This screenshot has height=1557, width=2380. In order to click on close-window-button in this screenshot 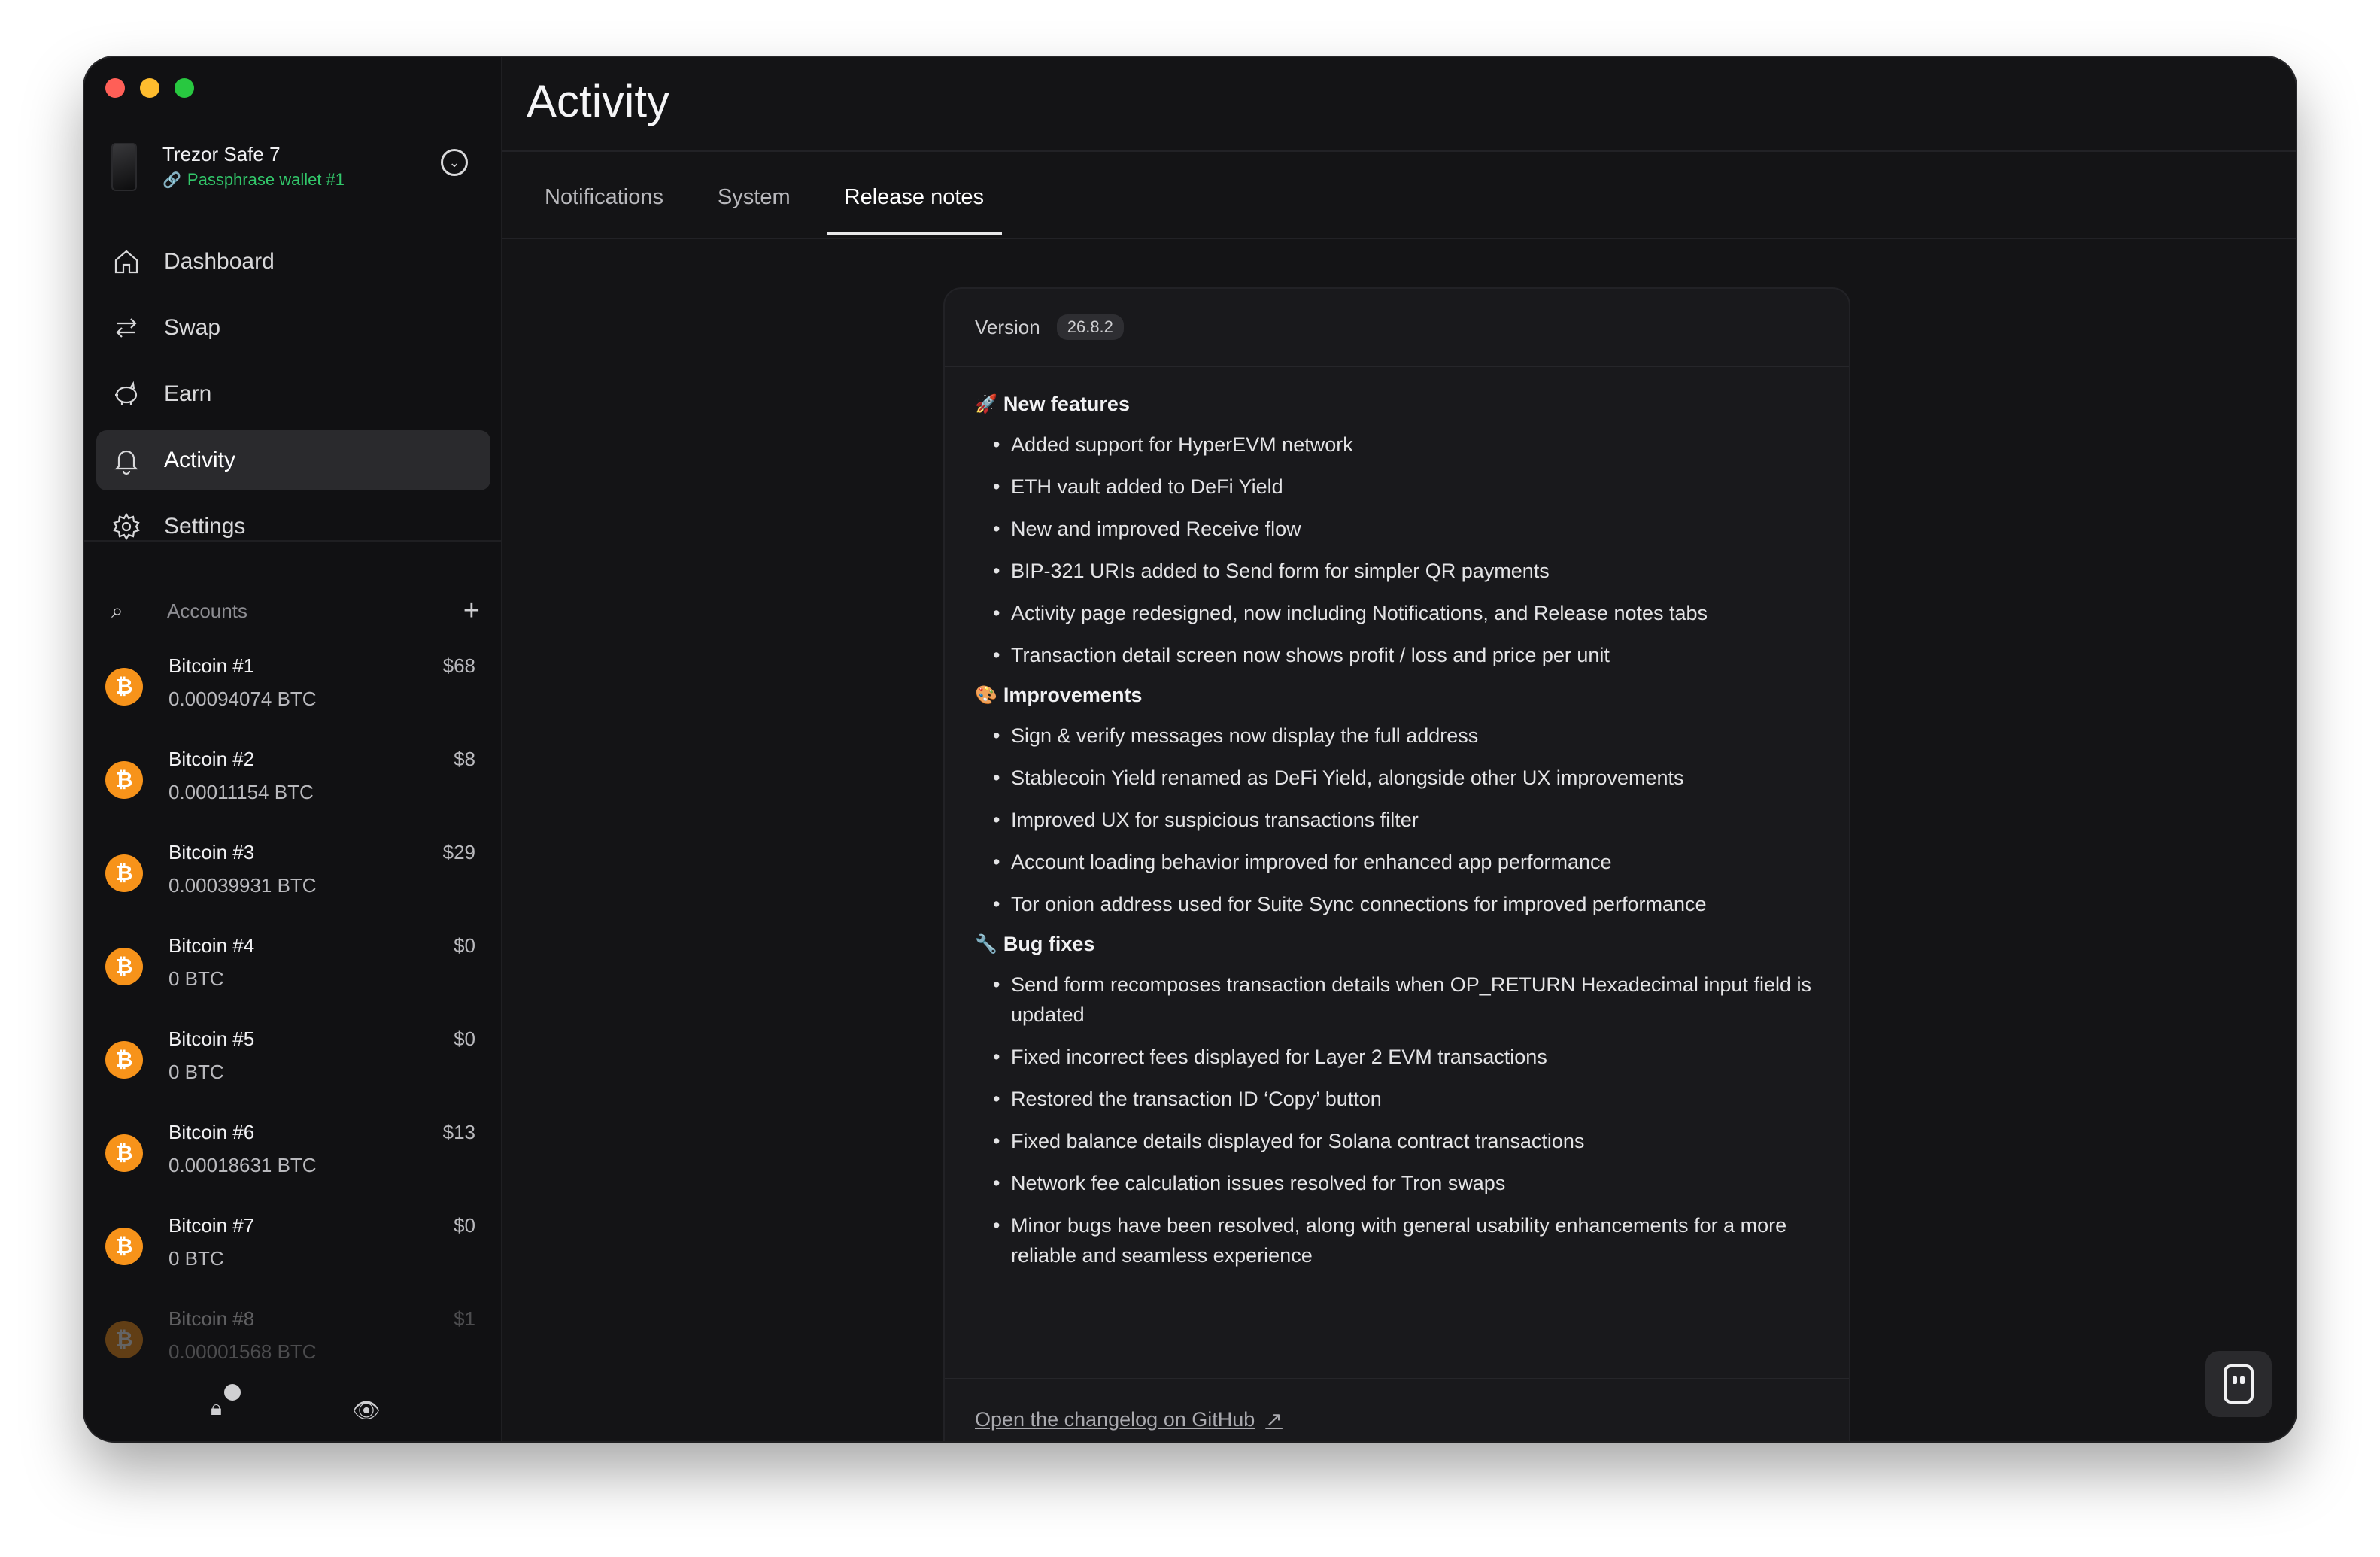, I will do `click(115, 88)`.